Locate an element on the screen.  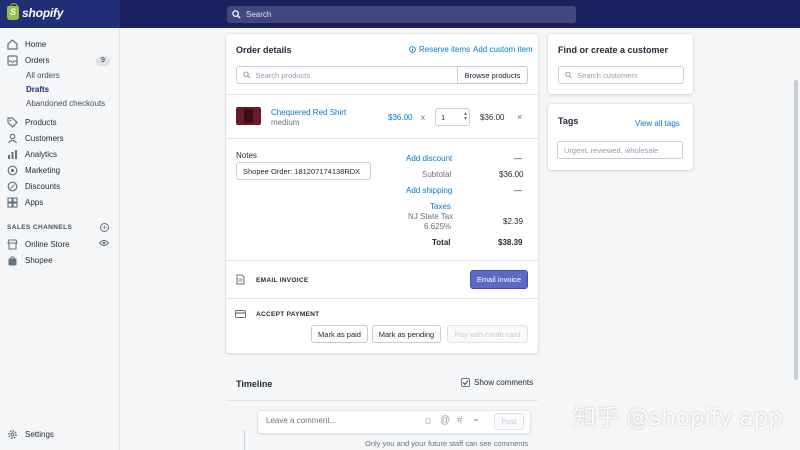
taxes-link: Taxes is located at coordinates (440, 206).